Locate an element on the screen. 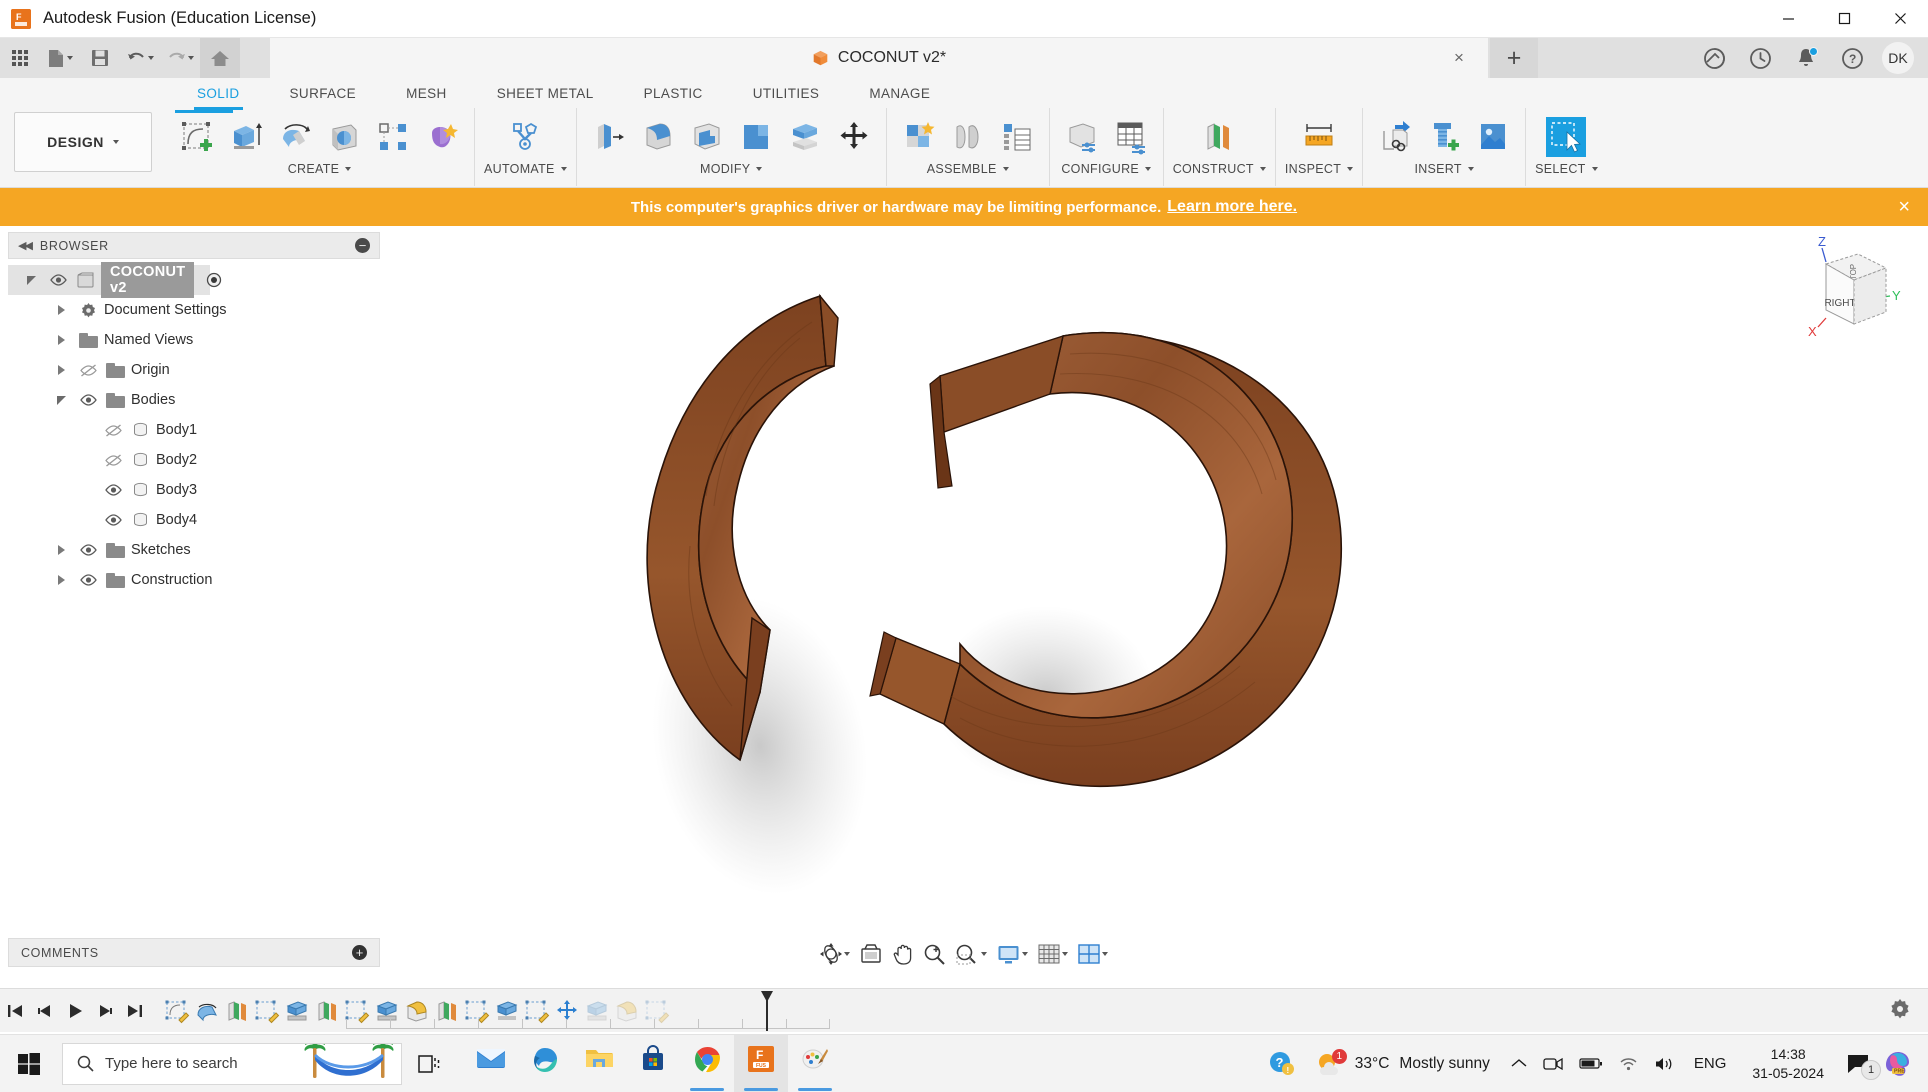  mail-app-icon is located at coordinates (491, 1063).